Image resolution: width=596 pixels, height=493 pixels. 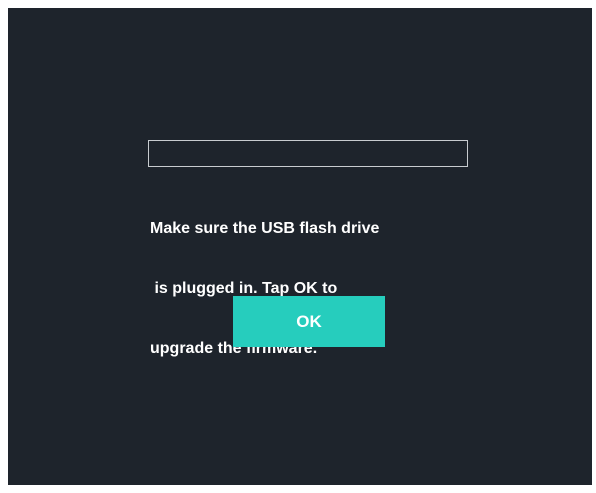 I want to click on ok-button: OK, so click(x=309, y=321).